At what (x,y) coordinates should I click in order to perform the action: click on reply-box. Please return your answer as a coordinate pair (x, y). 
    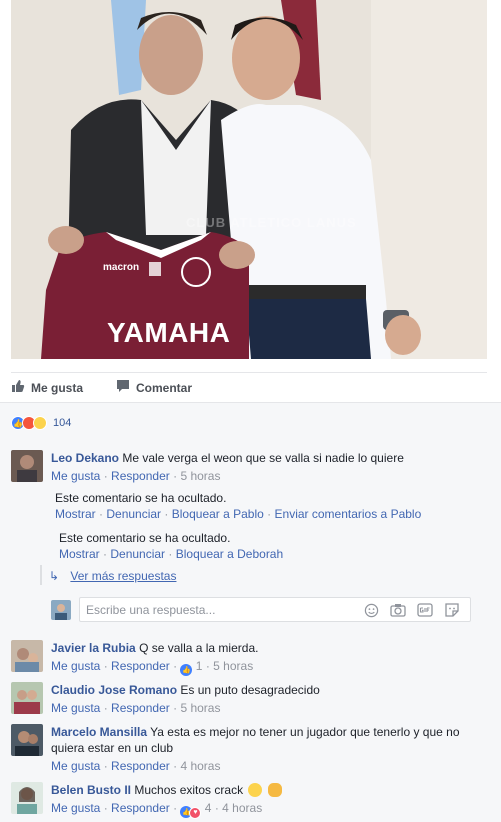
    Looking at the image, I should click on (275, 609).